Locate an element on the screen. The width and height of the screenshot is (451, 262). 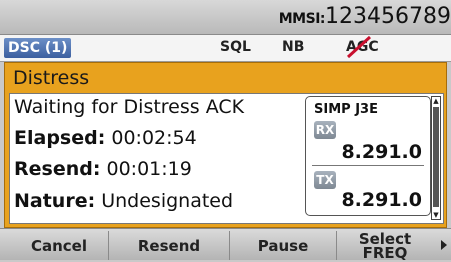
rx-icon: RX is located at coordinates (325, 130).